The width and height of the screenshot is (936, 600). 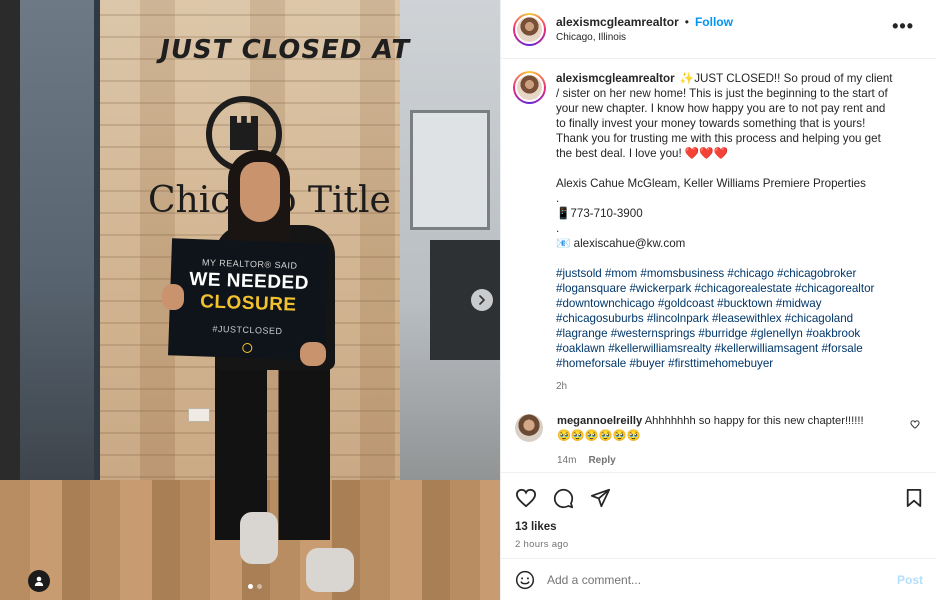 I want to click on follow-button: Follow, so click(x=714, y=22).